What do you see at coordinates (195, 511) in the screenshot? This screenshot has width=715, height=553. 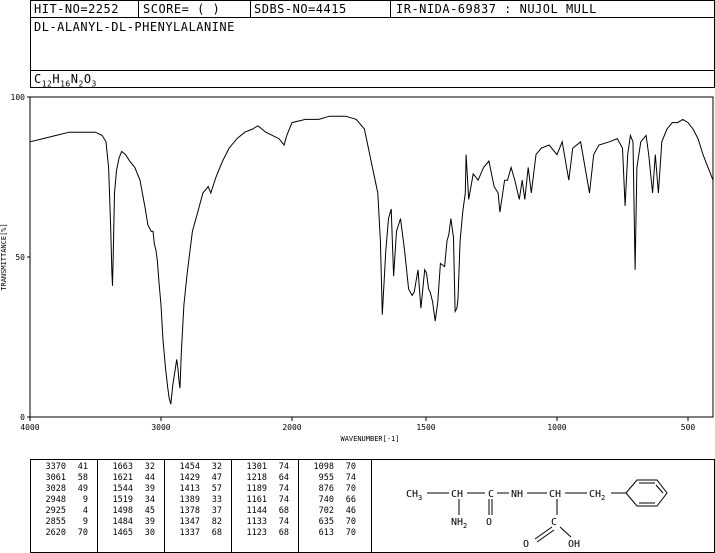 I see `peak-row: 1378 37` at bounding box center [195, 511].